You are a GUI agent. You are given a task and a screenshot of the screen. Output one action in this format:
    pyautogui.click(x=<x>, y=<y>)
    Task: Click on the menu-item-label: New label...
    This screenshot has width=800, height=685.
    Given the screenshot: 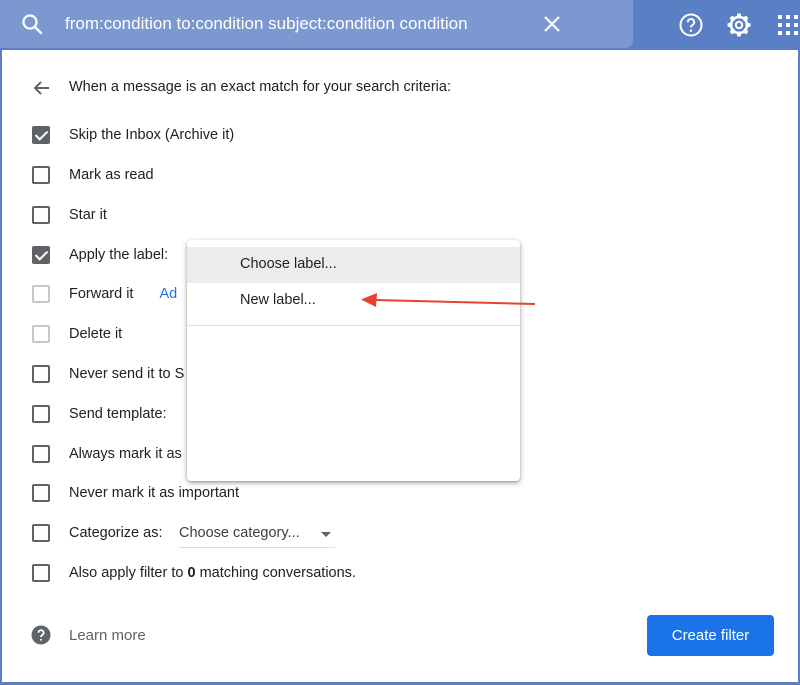 What is the action you would take?
    pyautogui.click(x=278, y=300)
    